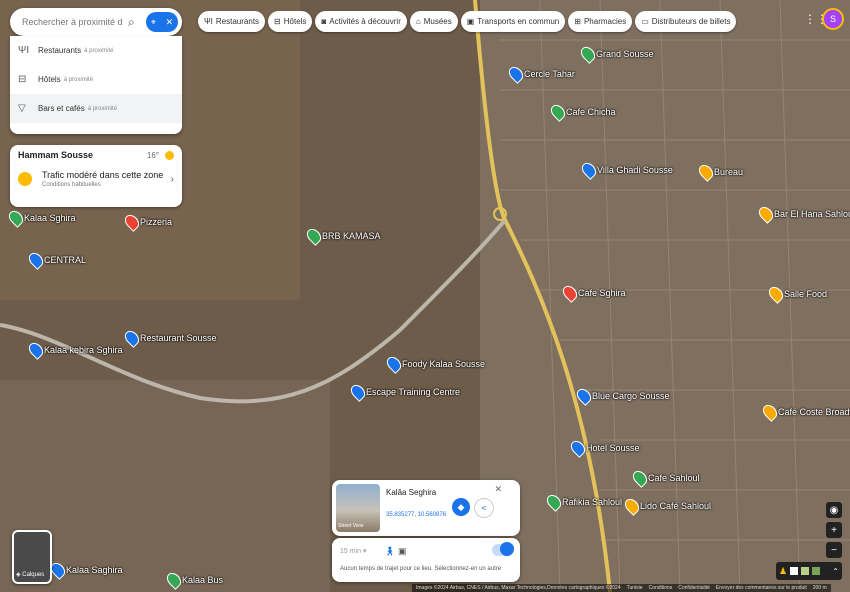 The image size is (850, 592). What do you see at coordinates (503, 549) in the screenshot?
I see `travel-toggle` at bounding box center [503, 549].